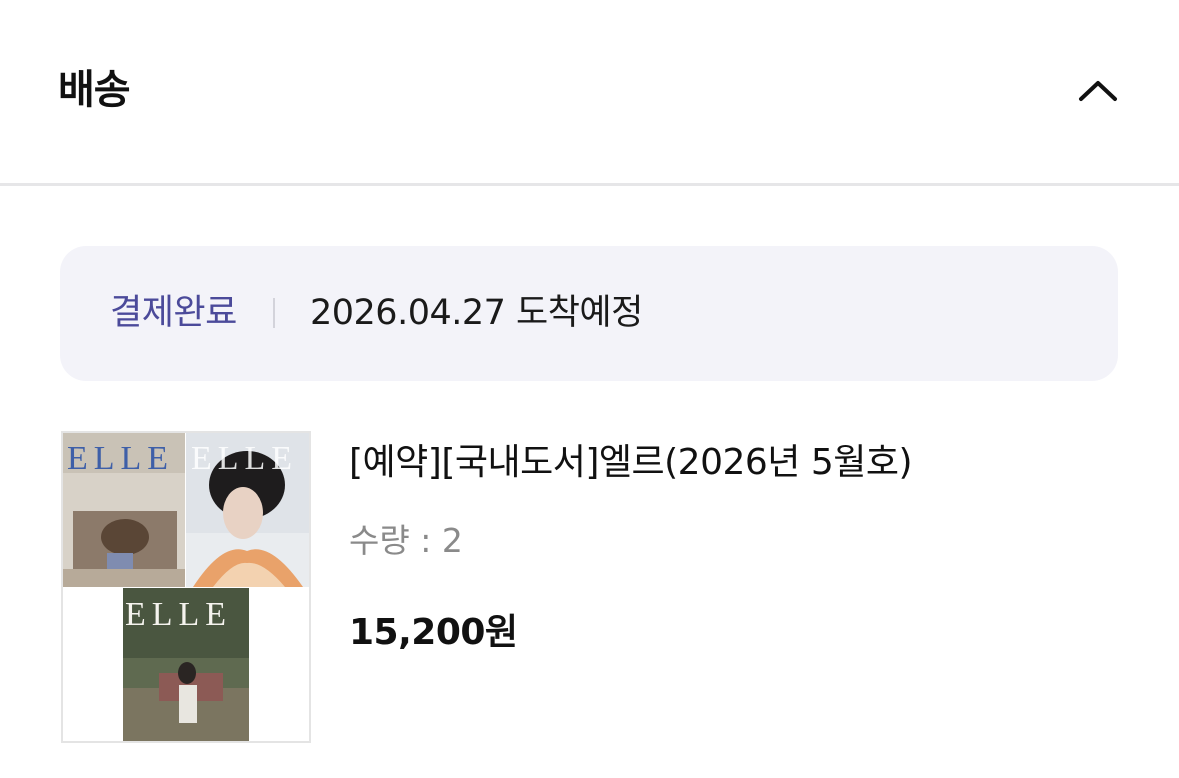 The height and width of the screenshot is (778, 1179). I want to click on header-divider, so click(589, 184).